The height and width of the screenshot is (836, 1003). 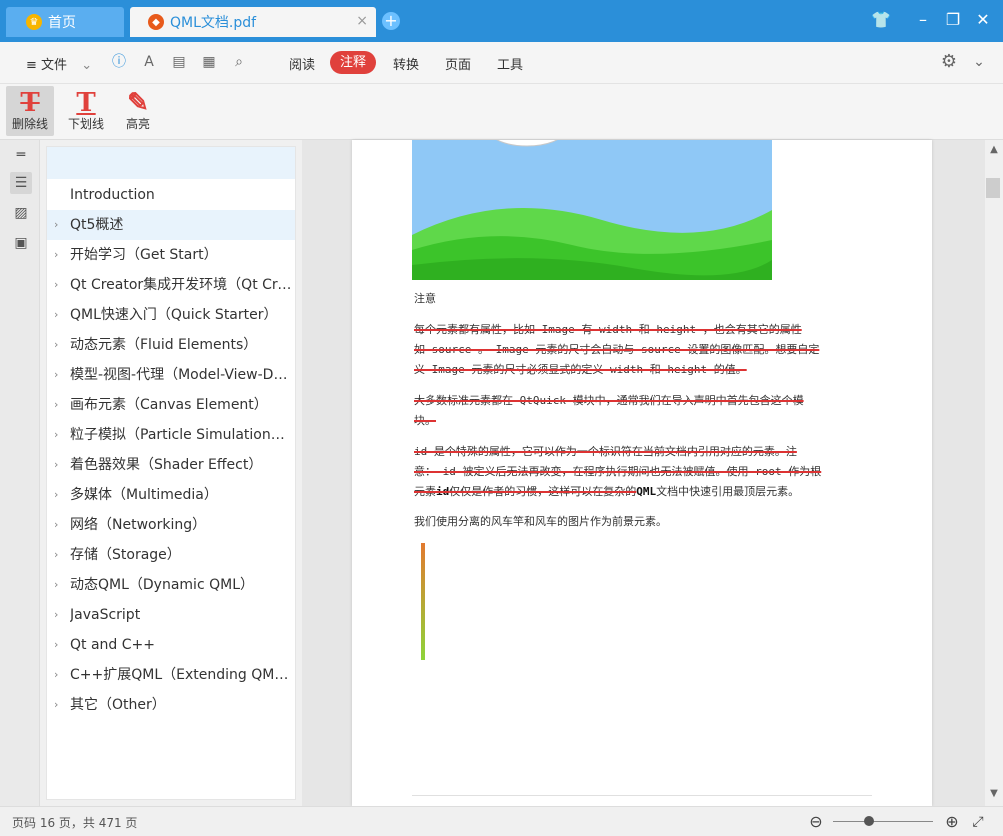 I want to click on fullscreen-icon: ⤢, so click(x=978, y=822).